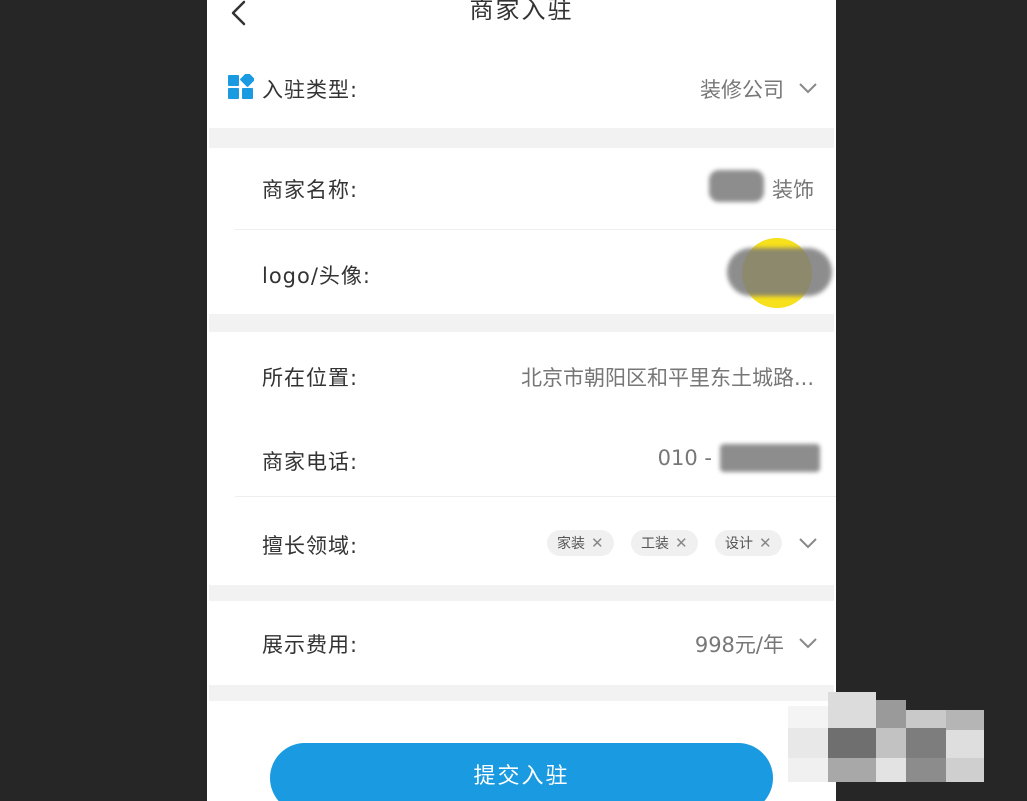 Image resolution: width=1027 pixels, height=801 pixels. What do you see at coordinates (521, 189) in the screenshot?
I see `merchant-name-row: 商家名称: 装饰` at bounding box center [521, 189].